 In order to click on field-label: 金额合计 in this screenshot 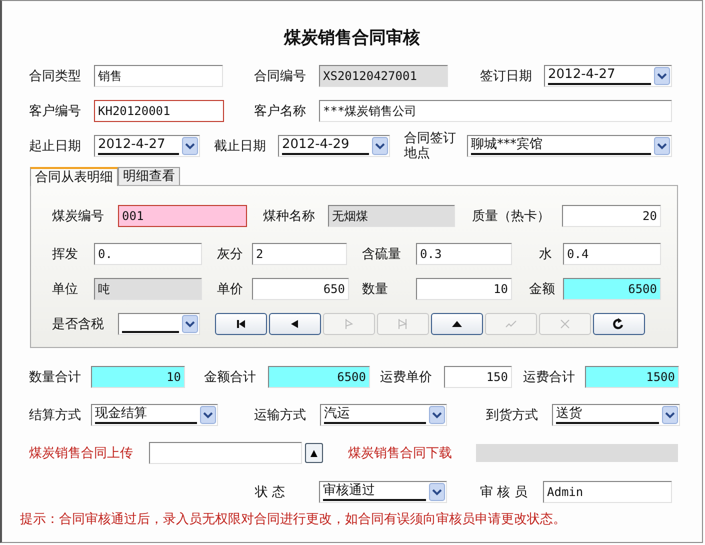, I will do `click(230, 377)`.